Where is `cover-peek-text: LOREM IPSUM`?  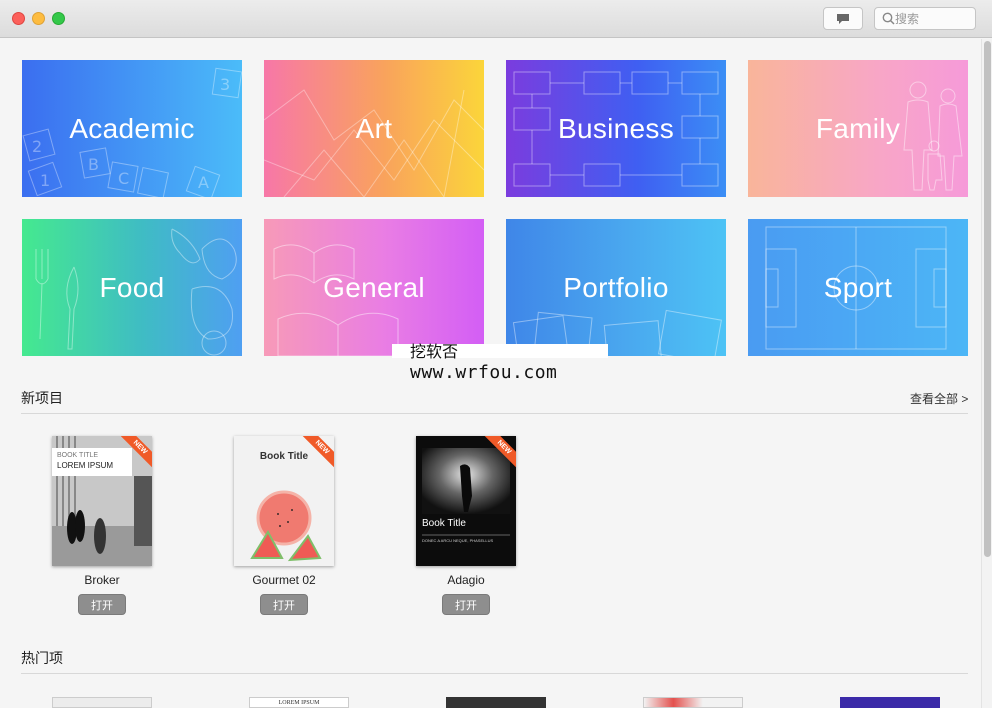
cover-peek-text: LOREM IPSUM is located at coordinates (299, 703).